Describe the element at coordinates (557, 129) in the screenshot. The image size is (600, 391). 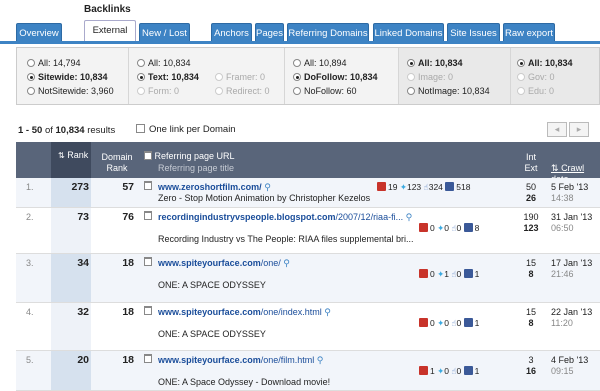
I see `prev-page-button: ◂` at that location.